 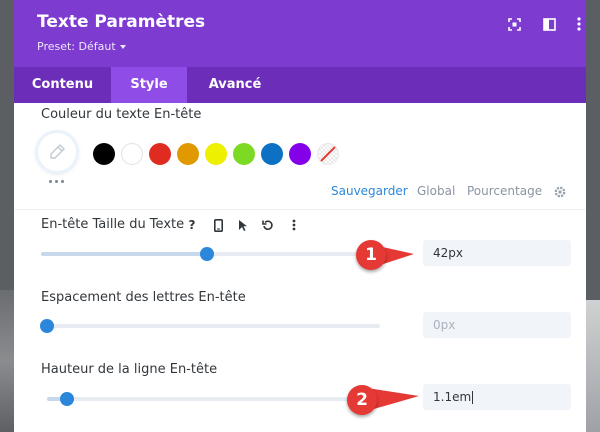 What do you see at coordinates (300, 85) in the screenshot?
I see `tab-bar: Contenu Style Avancé` at bounding box center [300, 85].